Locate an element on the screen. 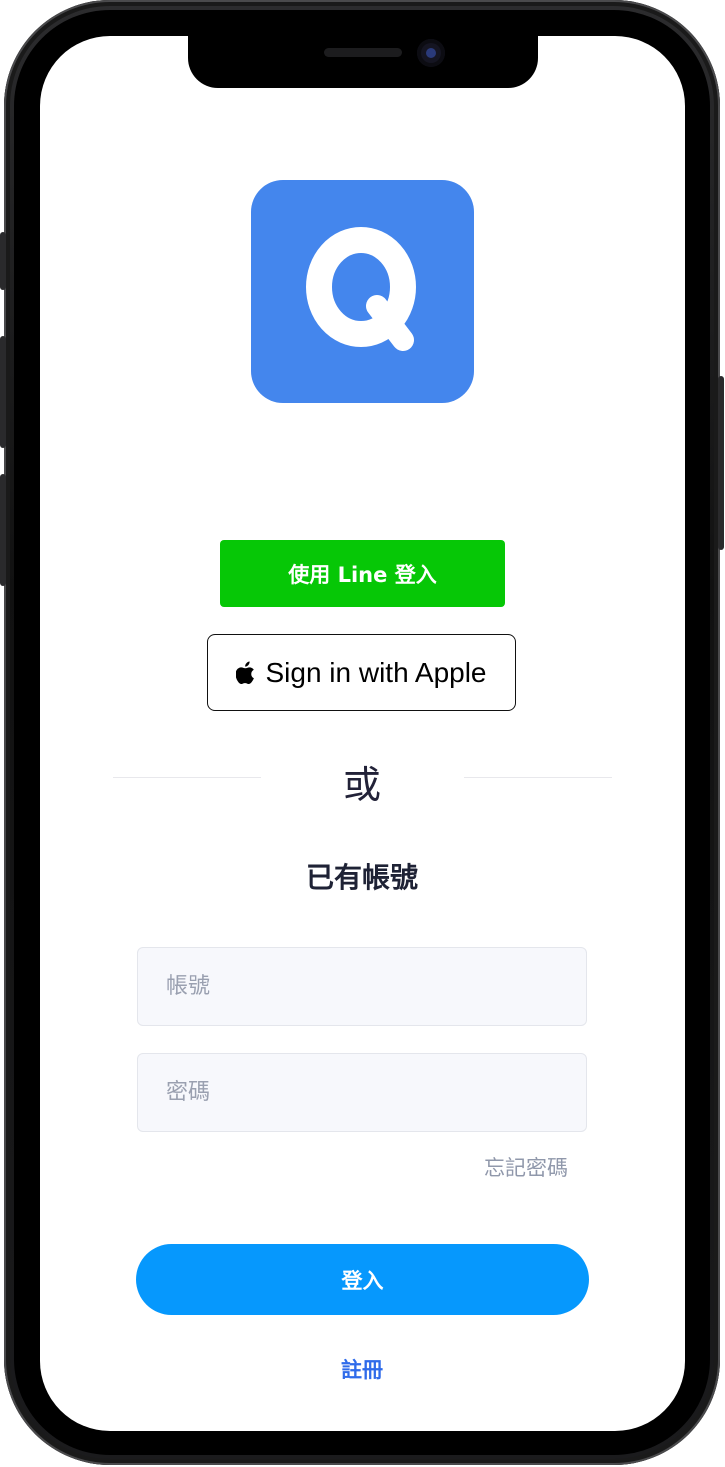 The height and width of the screenshot is (1467, 725). q-logo-icon: Q is located at coordinates (361, 289).